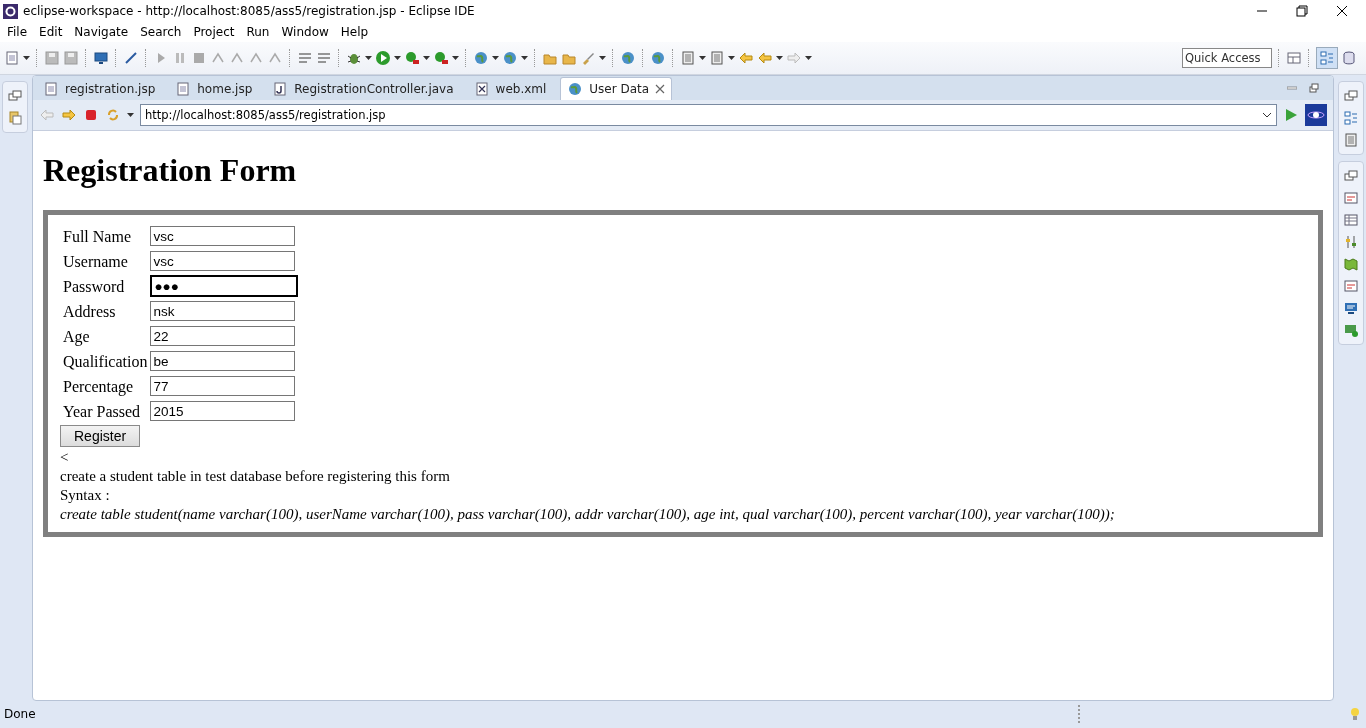 The width and height of the screenshot is (1366, 728). I want to click on menu-item: Search, so click(161, 32).